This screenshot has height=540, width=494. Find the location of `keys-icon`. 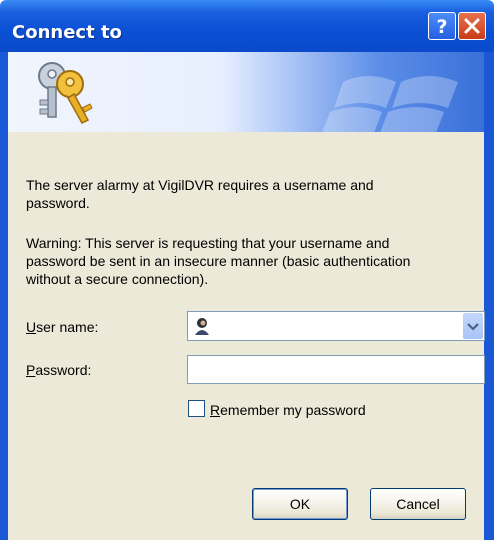

keys-icon is located at coordinates (65, 93).